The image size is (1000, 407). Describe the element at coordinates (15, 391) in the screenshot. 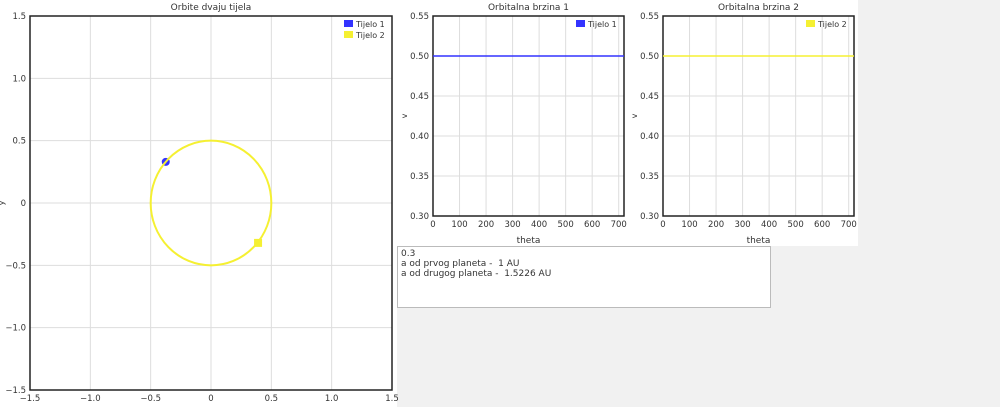

I see `y-tick-label: −1.5` at that location.